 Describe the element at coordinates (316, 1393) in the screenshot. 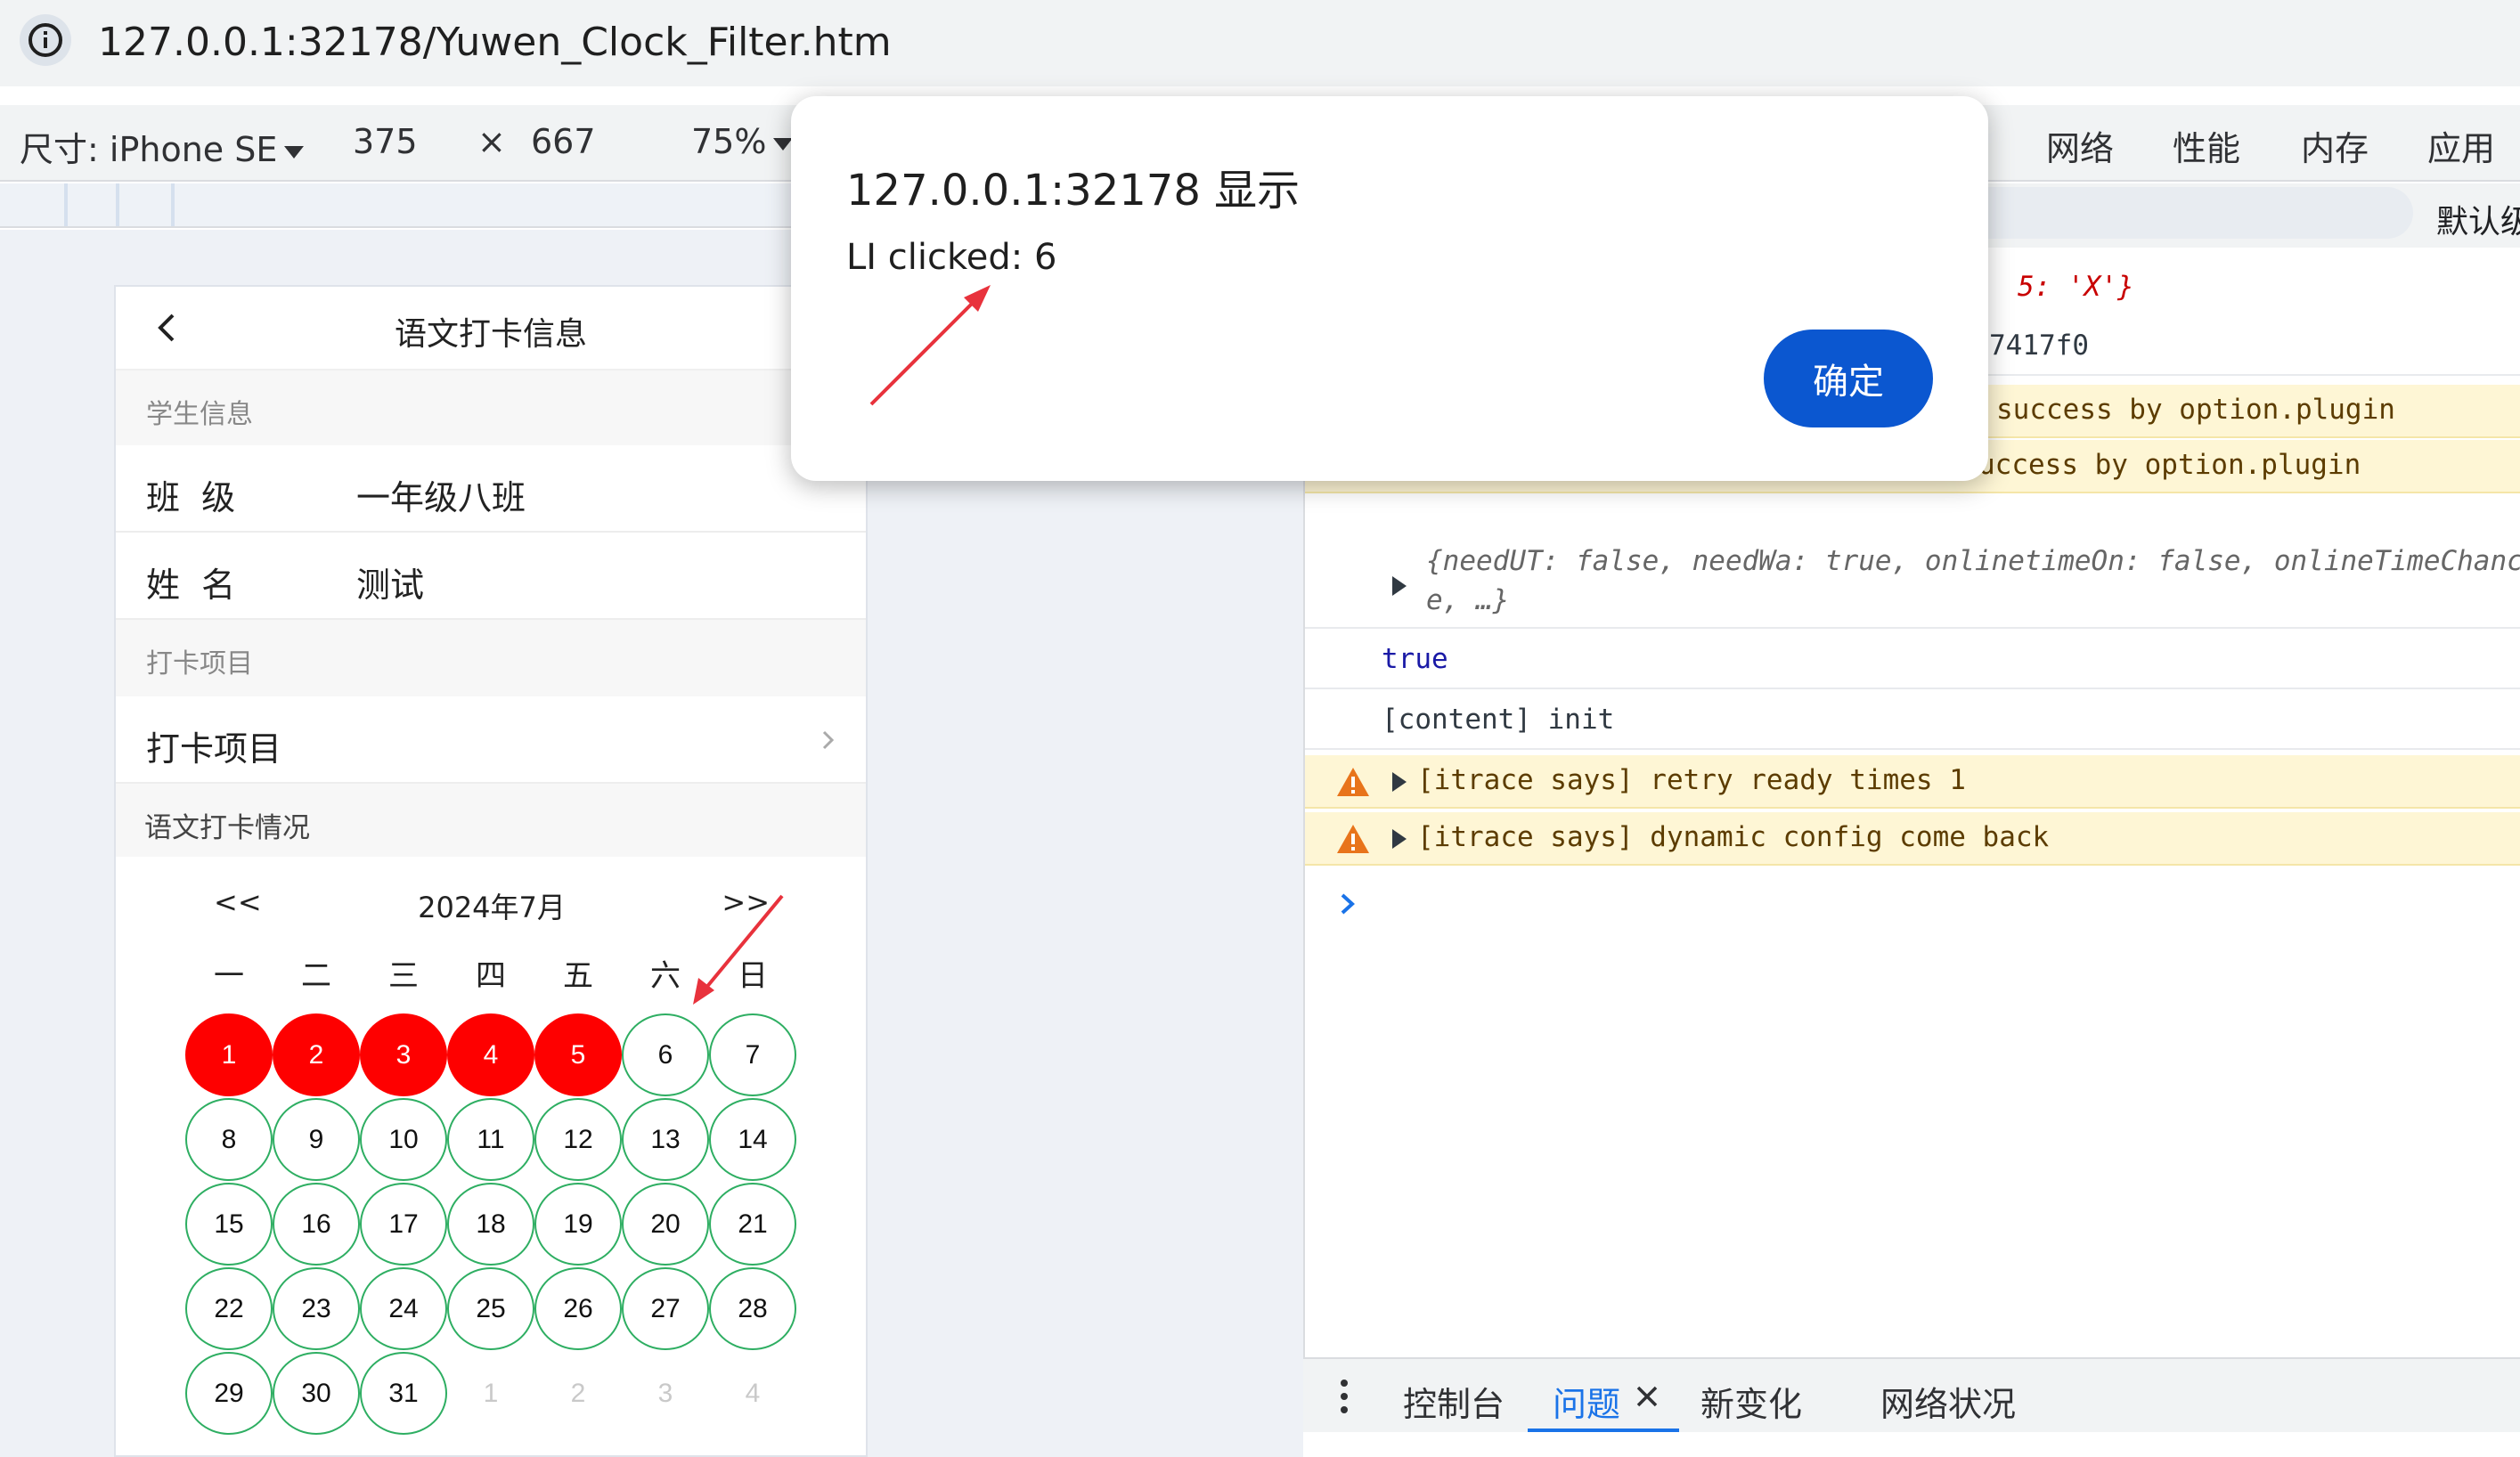

I see `calendar-day: 30` at that location.